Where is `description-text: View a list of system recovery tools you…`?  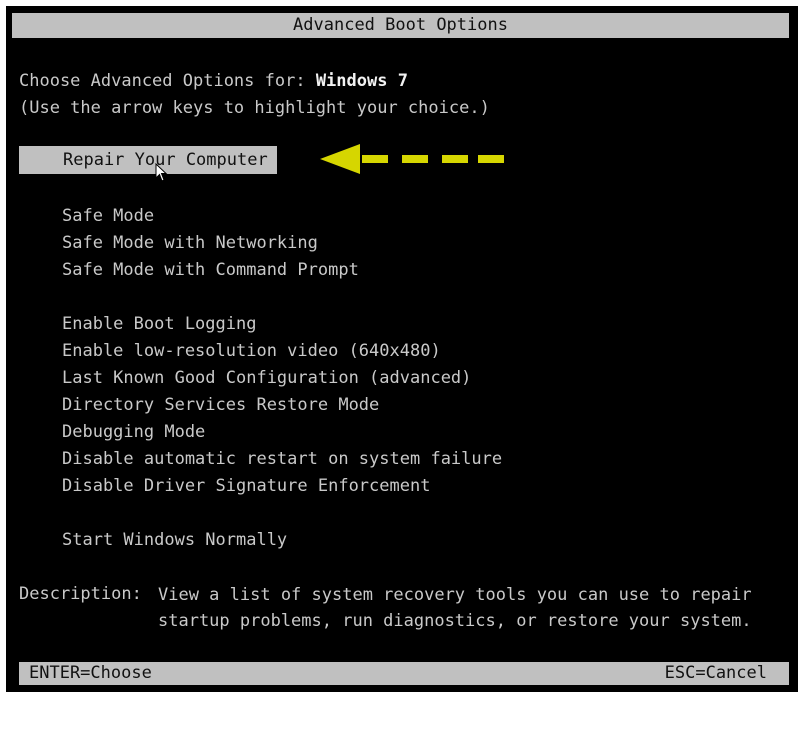
description-text: View a list of system recovery tools you… is located at coordinates (455, 608).